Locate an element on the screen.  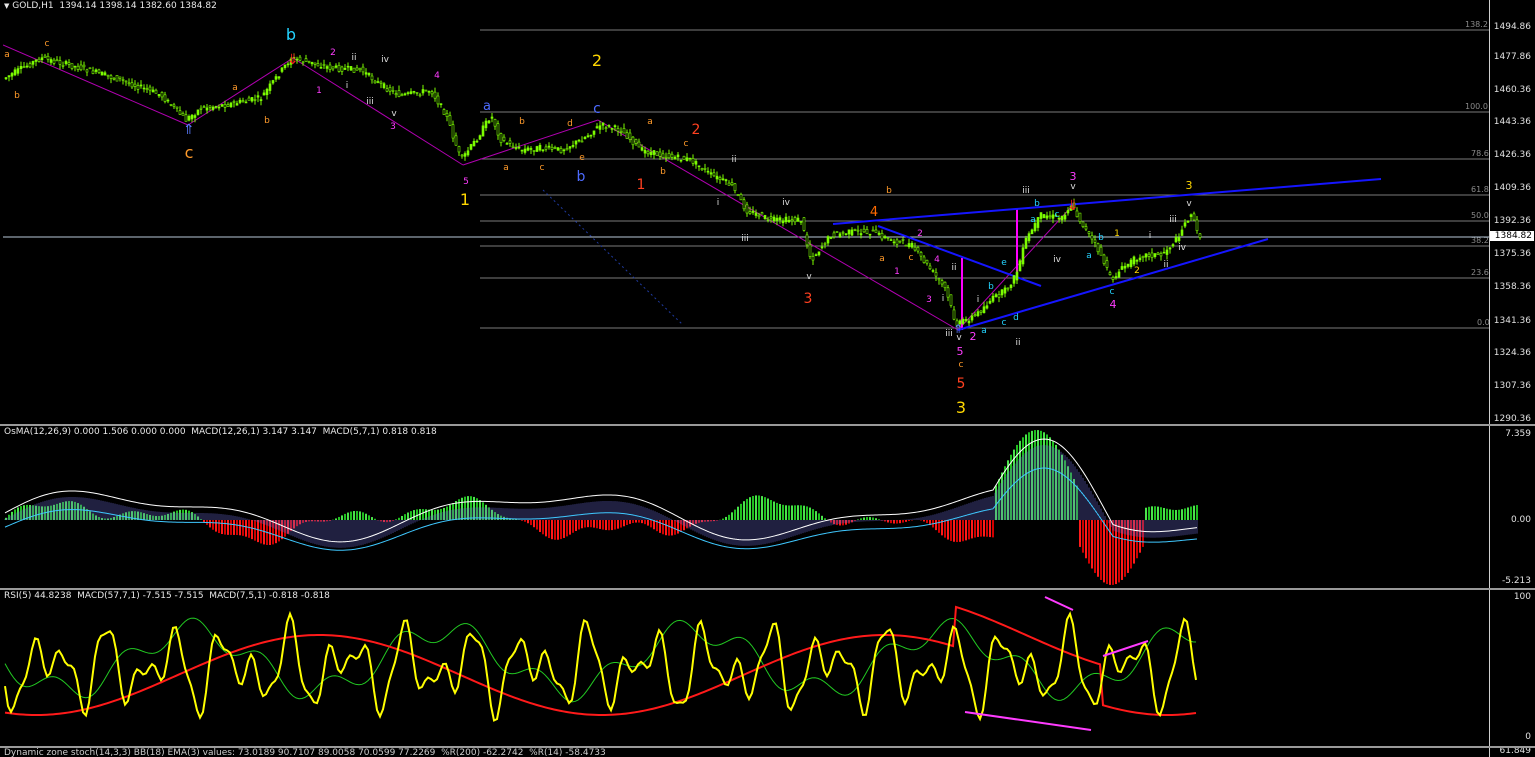
price-tick: 1324.36 is located at coordinates (1512, 353).